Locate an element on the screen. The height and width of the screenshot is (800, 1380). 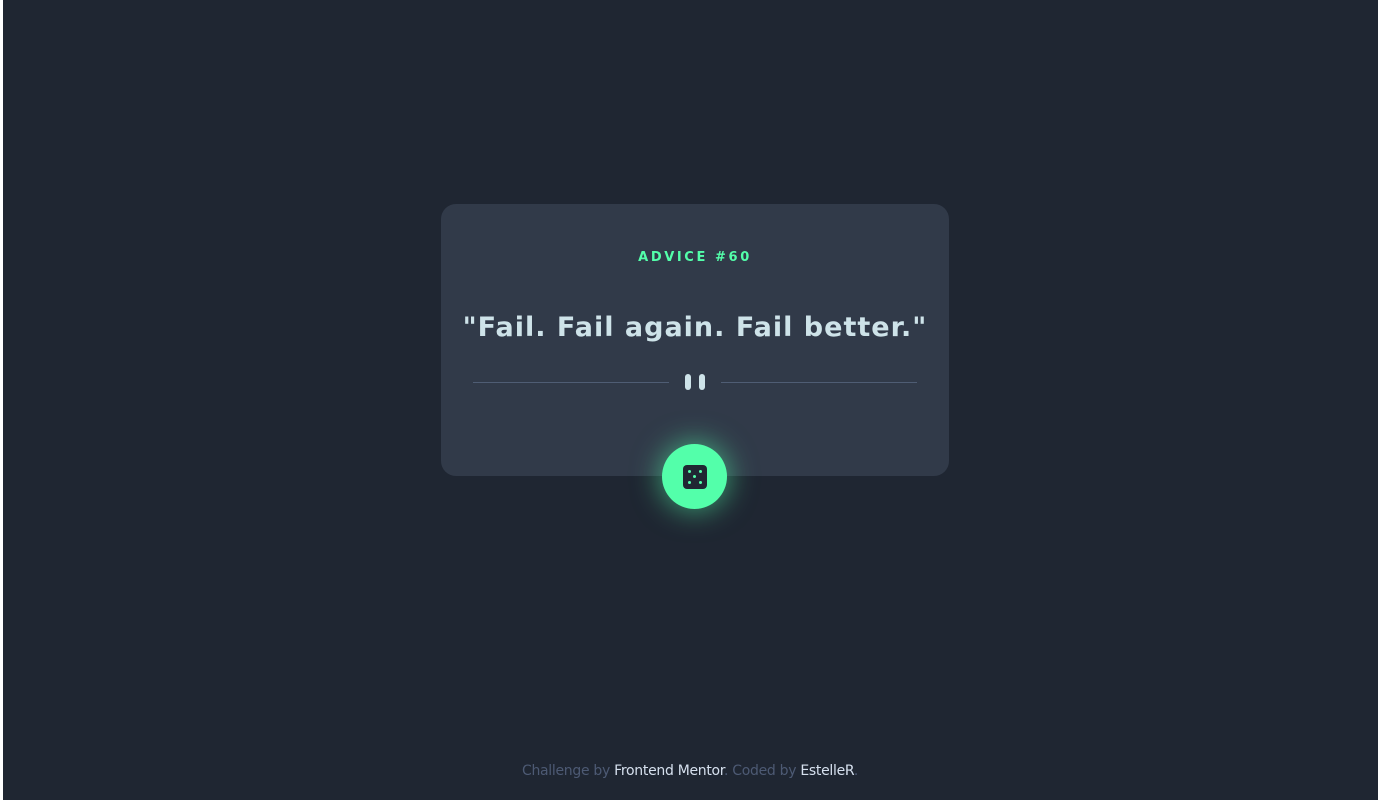
divider is located at coordinates (695, 383).